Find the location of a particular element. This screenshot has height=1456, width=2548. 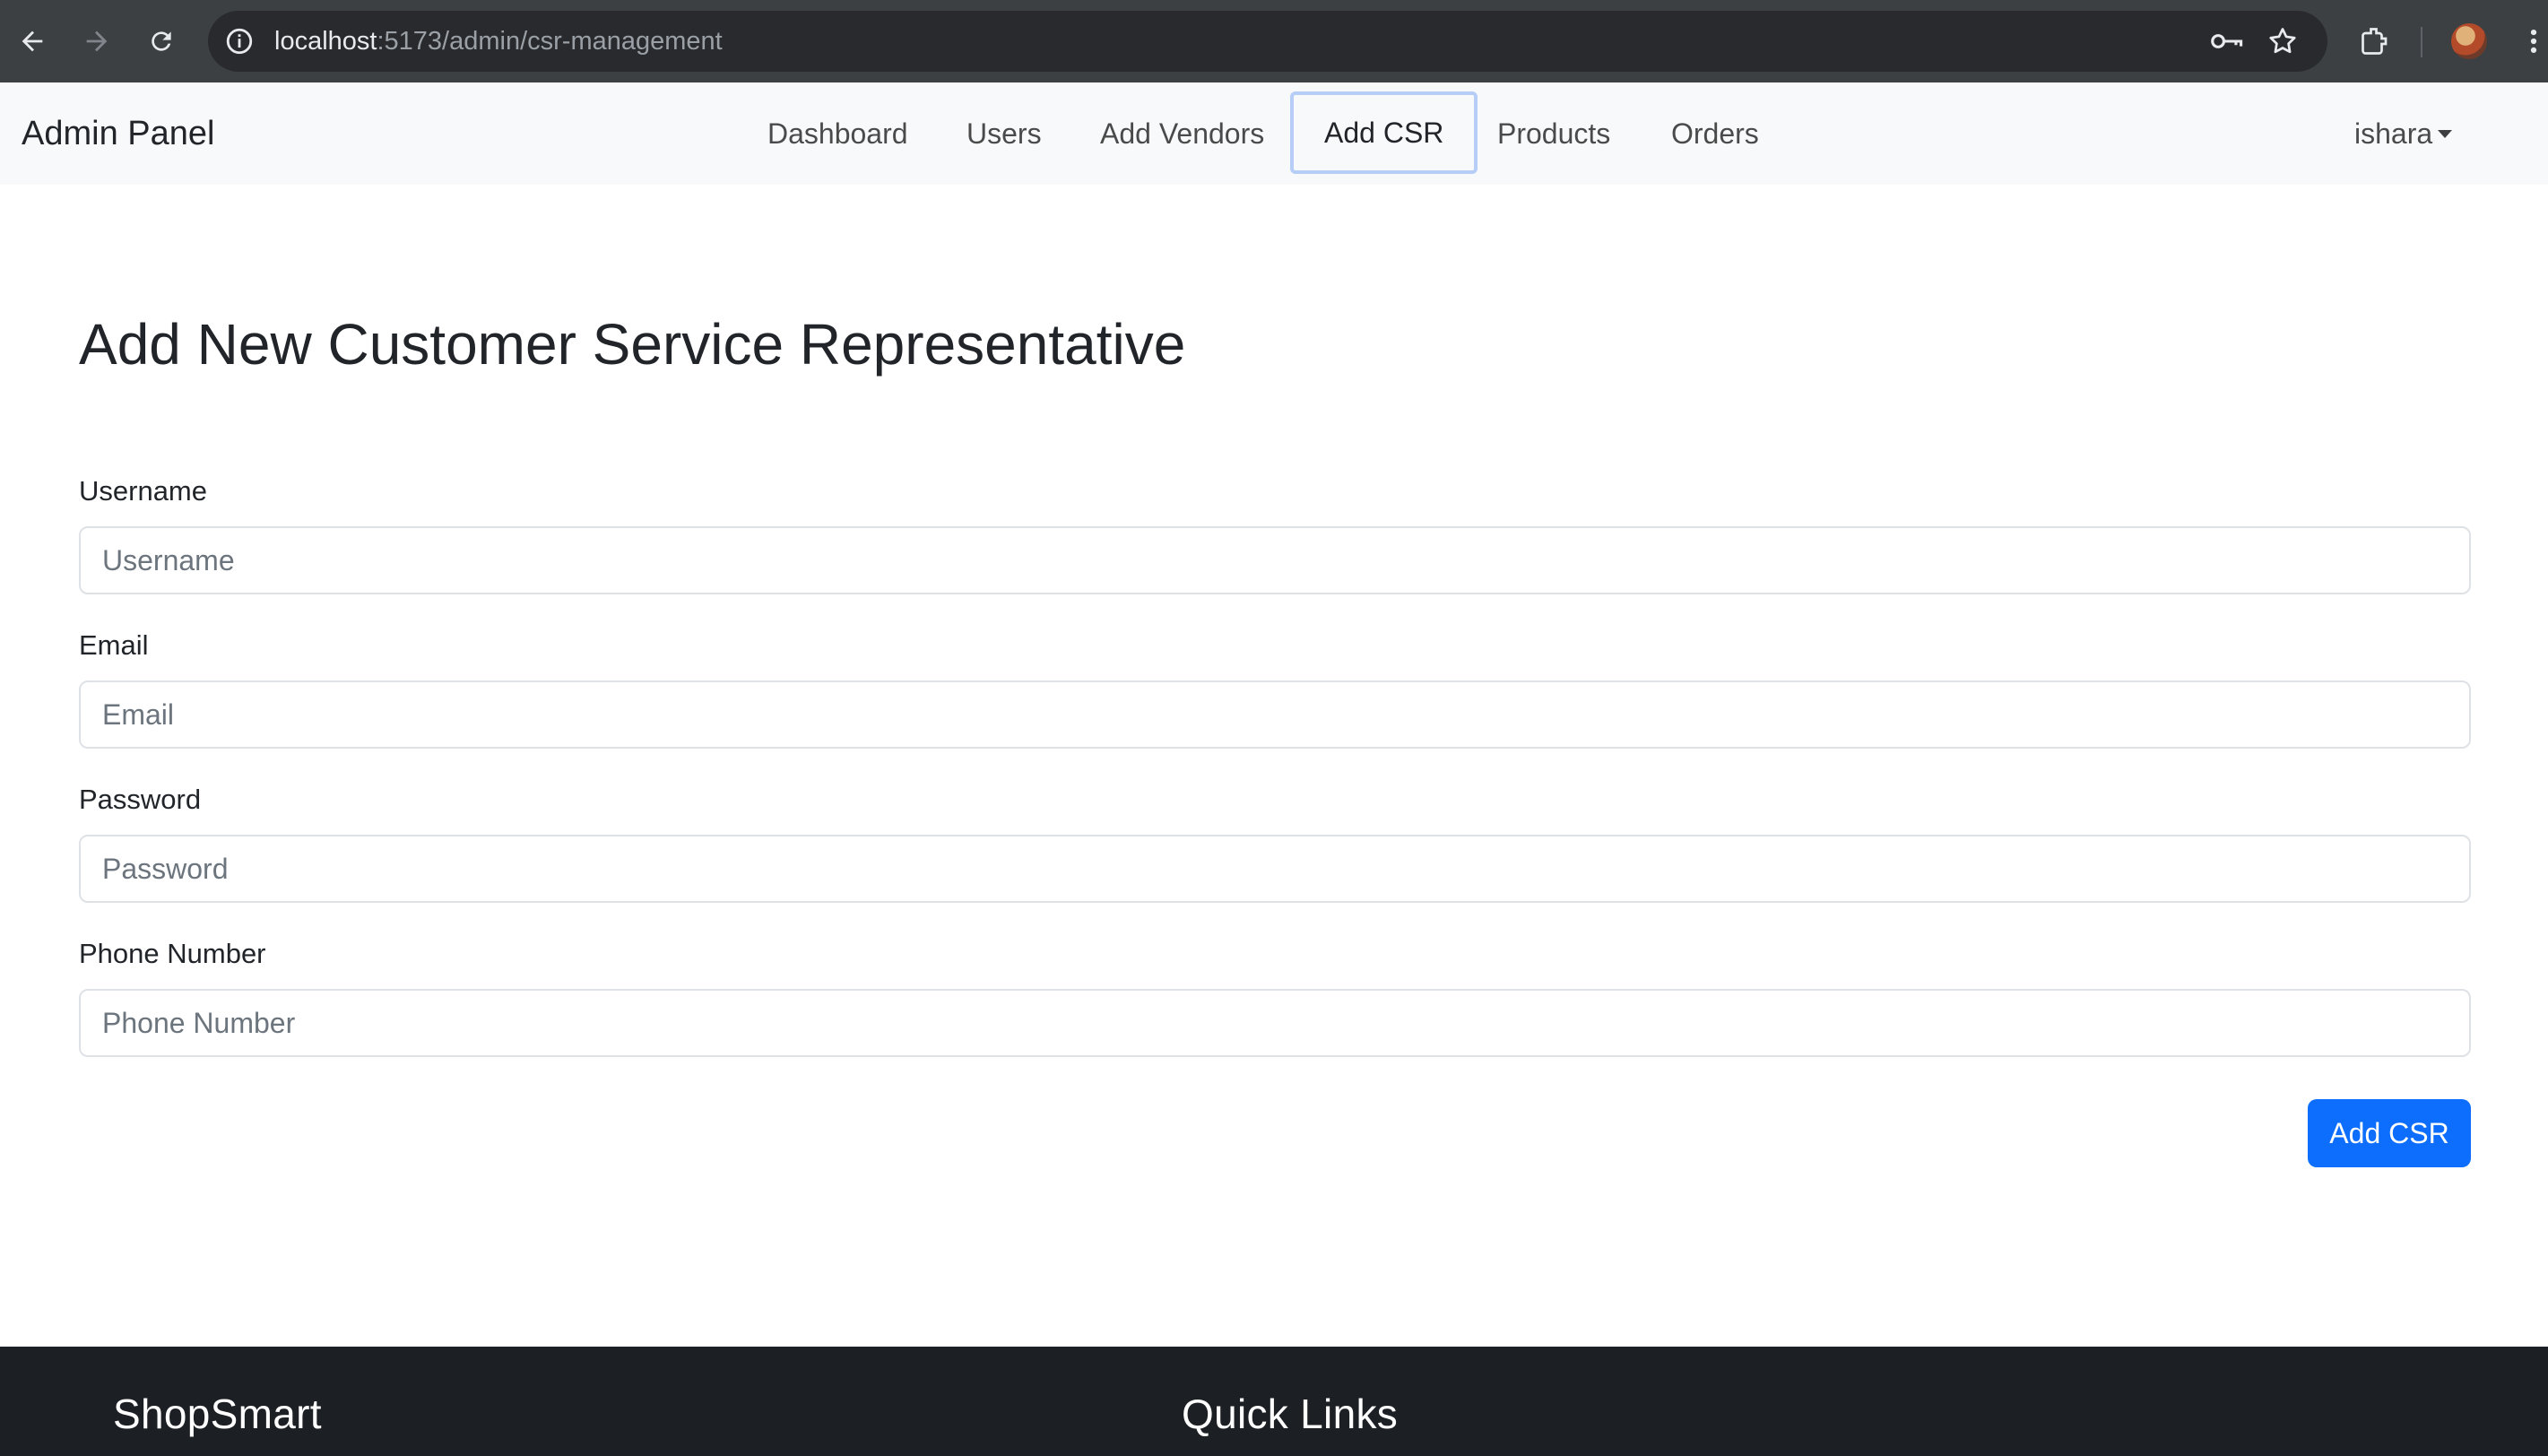

forward-arrow-icon is located at coordinates (96, 41).